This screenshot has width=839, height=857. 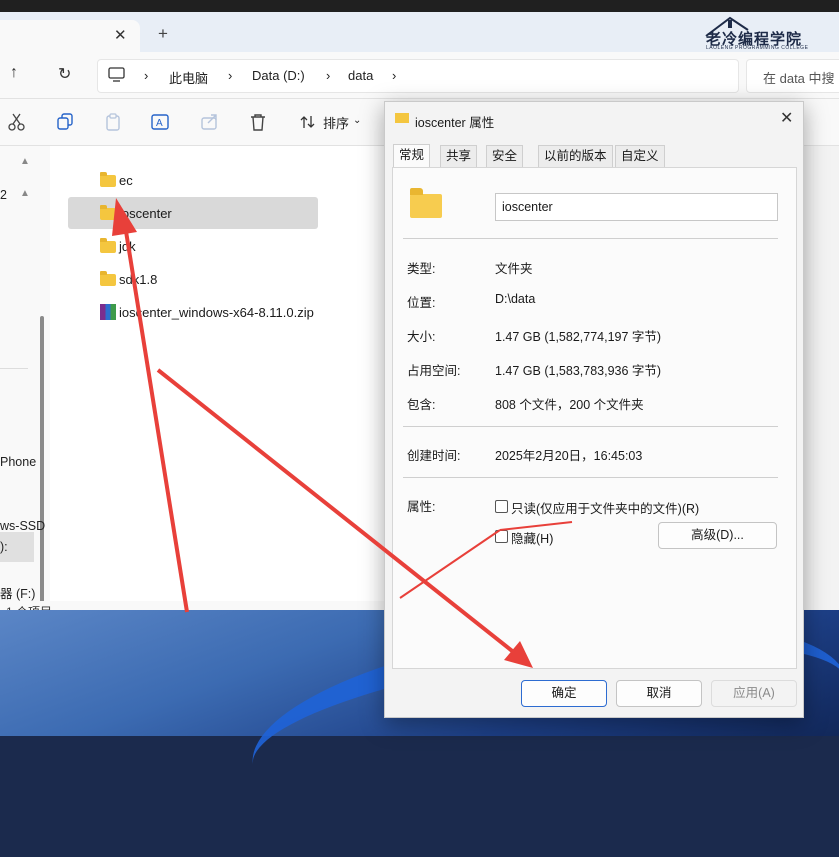 What do you see at coordinates (754, 693) in the screenshot?
I see `apply-button: 应用(A)` at bounding box center [754, 693].